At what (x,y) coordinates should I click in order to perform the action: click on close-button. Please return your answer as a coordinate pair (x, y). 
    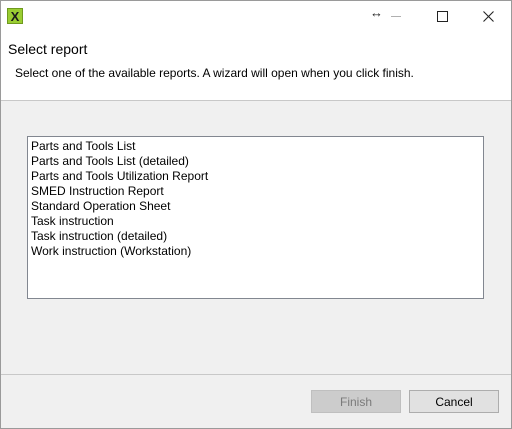
    Looking at the image, I should click on (488, 16).